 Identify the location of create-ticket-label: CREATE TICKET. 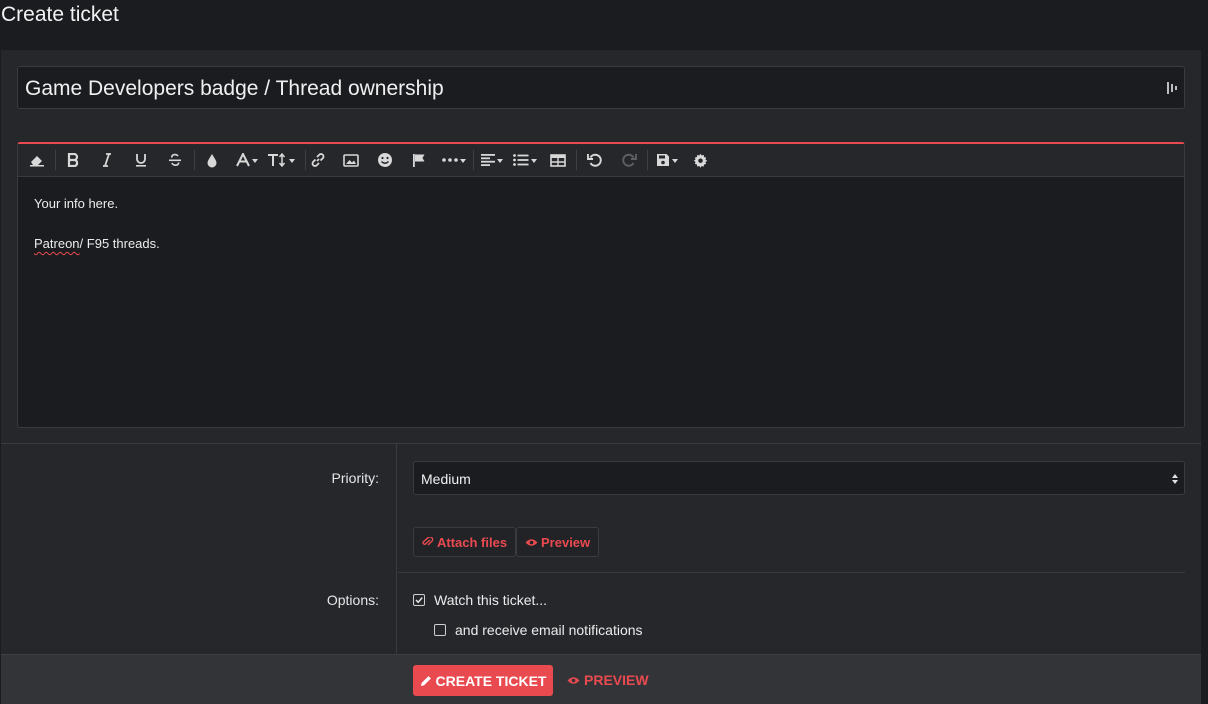
(491, 680).